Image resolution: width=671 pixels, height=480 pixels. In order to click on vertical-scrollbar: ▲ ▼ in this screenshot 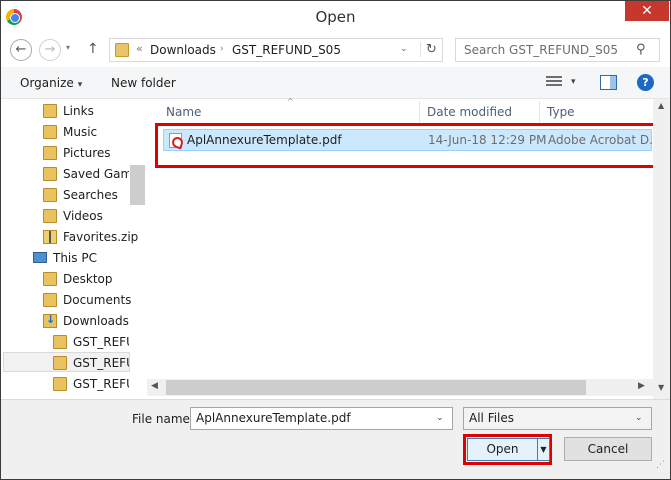, I will do `click(661, 249)`.